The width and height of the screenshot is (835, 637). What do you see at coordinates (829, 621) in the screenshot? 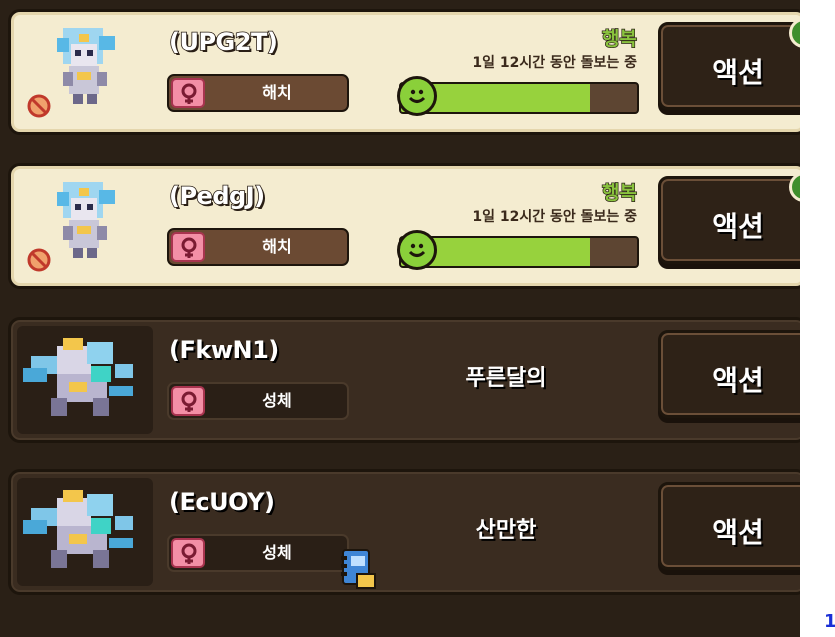
I see `corner-mark: 1` at bounding box center [829, 621].